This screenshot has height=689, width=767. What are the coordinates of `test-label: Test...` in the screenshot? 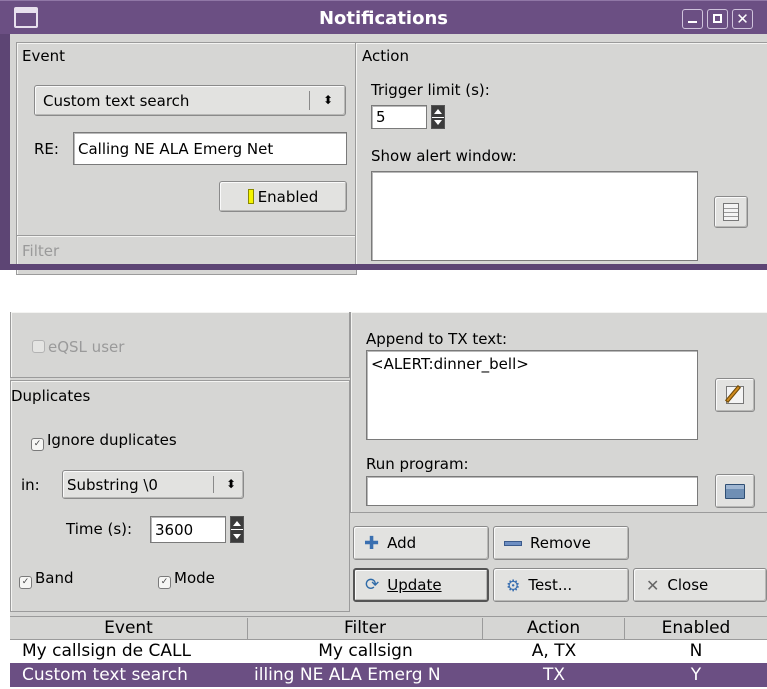 It's located at (550, 585).